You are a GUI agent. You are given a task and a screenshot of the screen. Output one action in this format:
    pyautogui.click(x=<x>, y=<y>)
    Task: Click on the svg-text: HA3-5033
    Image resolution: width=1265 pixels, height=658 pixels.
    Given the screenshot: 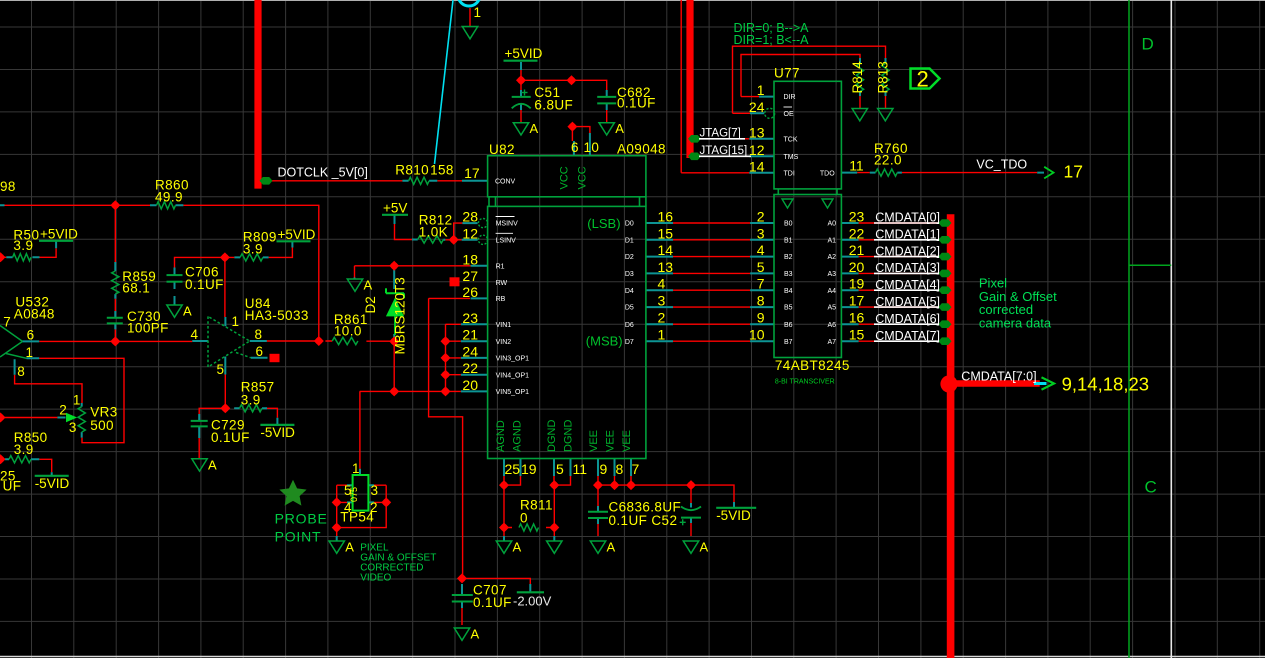 What is the action you would take?
    pyautogui.click(x=277, y=315)
    